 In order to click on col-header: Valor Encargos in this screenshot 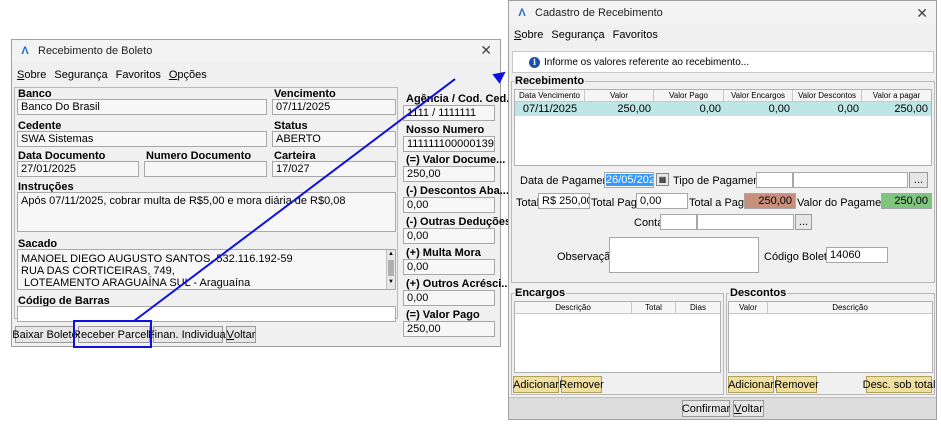, I will do `click(758, 95)`.